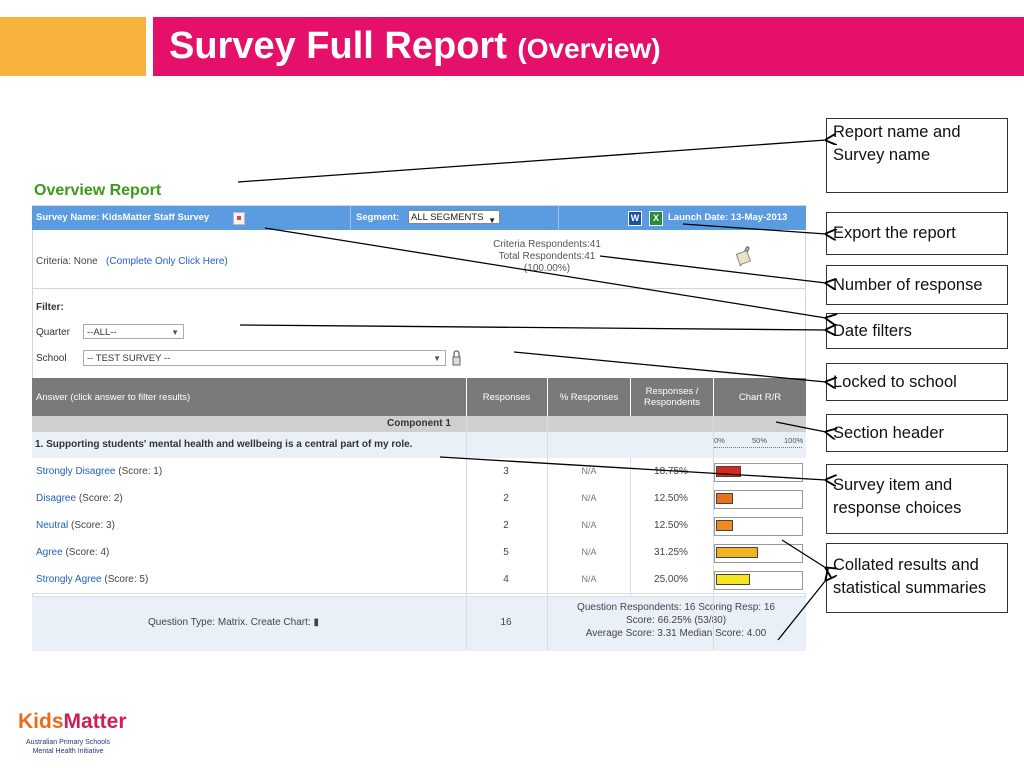 This screenshot has height=768, width=1024. I want to click on summary-line: Average Score: 3.31 Median Score: 4.00, so click(676, 633).